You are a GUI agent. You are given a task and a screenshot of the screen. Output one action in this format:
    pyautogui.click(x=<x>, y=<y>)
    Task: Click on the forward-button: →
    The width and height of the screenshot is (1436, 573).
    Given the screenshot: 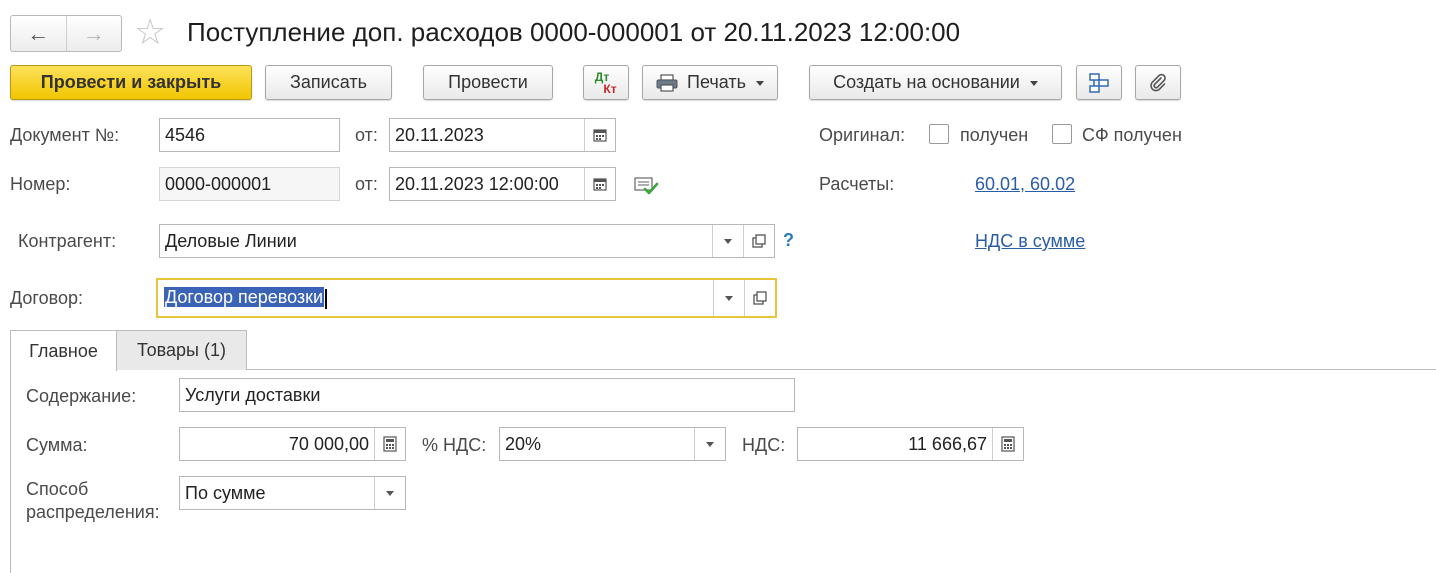 What is the action you would take?
    pyautogui.click(x=93, y=33)
    